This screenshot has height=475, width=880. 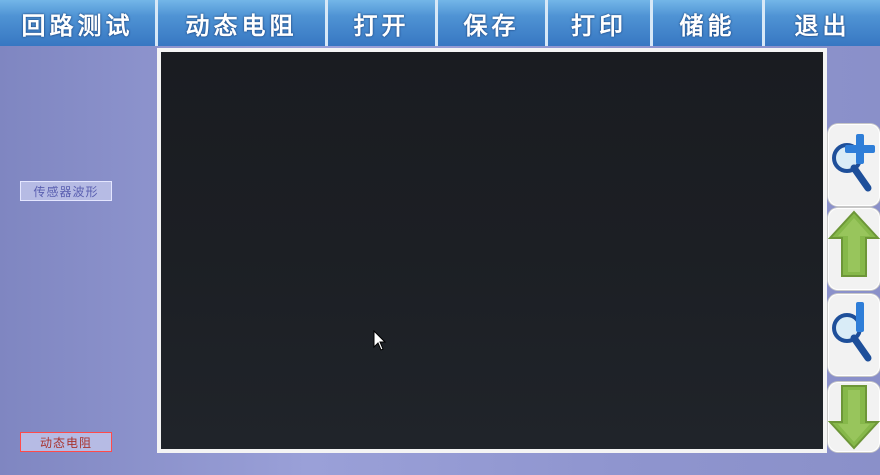 I want to click on menu-dynamic-resistance-button: 动态电阻, so click(x=243, y=23).